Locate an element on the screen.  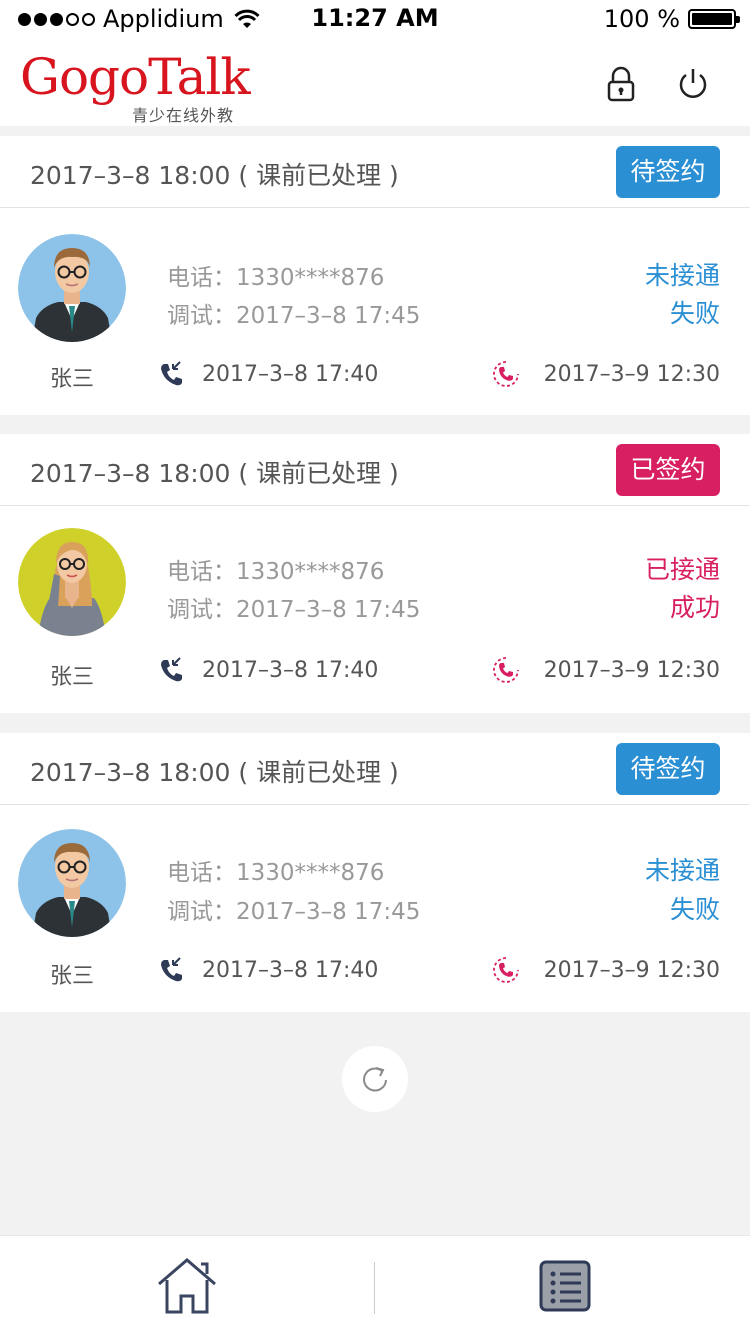
logo-wordmark: GogoTalk is located at coordinates (135, 77).